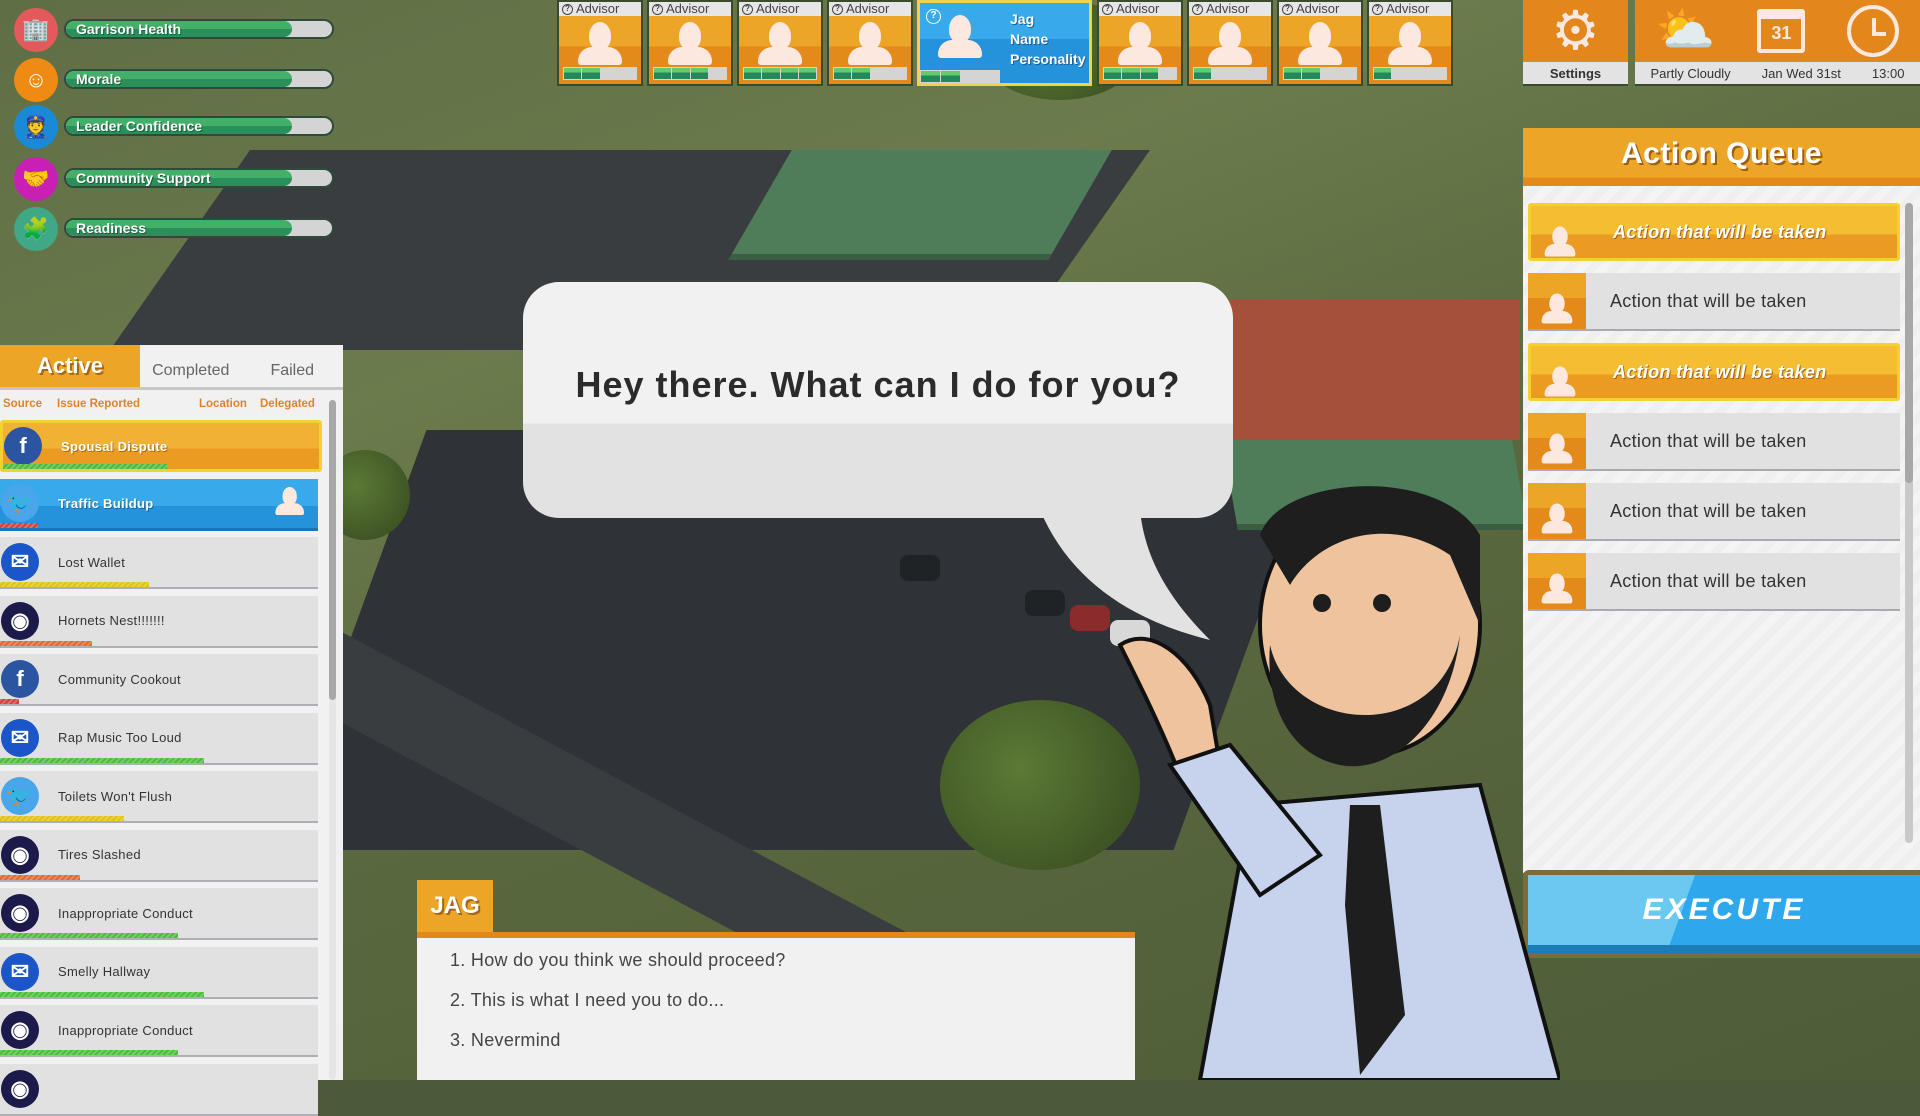 The image size is (1920, 1116). What do you see at coordinates (70, 366) in the screenshot?
I see `tab-active: Active` at bounding box center [70, 366].